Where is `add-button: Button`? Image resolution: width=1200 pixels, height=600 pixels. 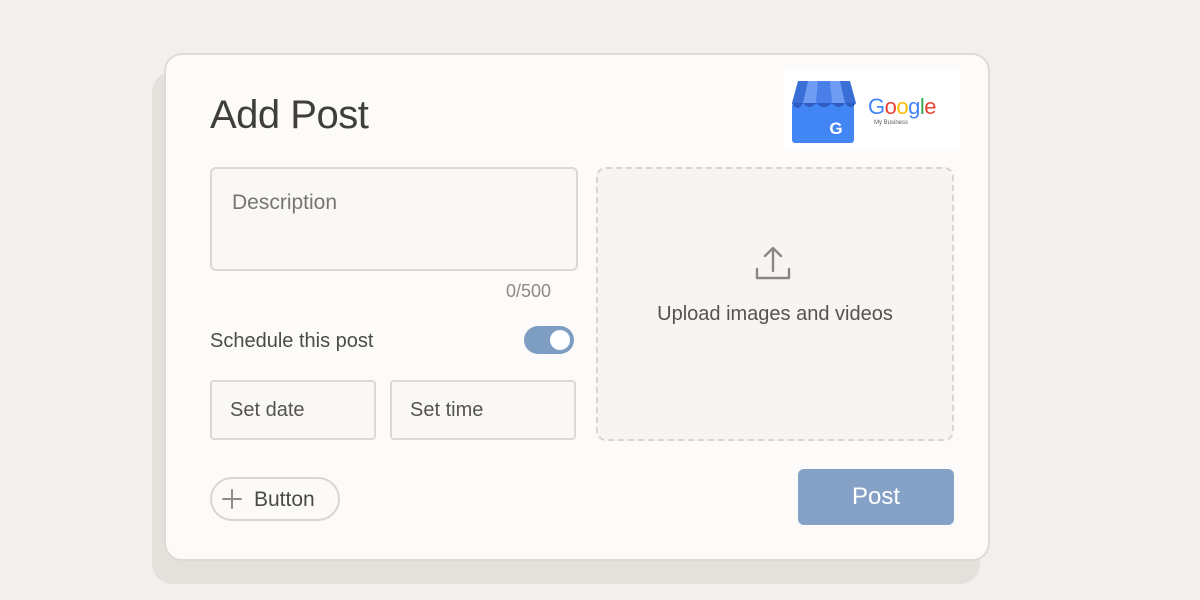 add-button: Button is located at coordinates (275, 499).